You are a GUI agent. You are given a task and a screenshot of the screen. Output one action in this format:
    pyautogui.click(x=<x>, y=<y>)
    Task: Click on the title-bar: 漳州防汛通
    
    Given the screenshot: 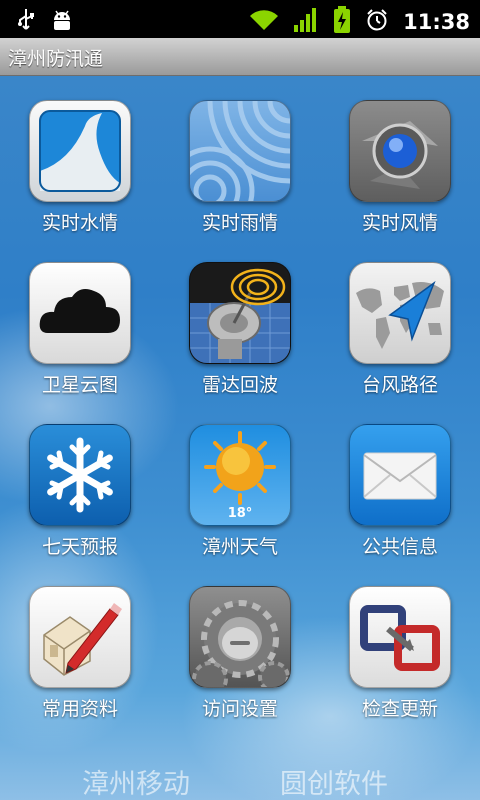 What is the action you would take?
    pyautogui.click(x=240, y=57)
    